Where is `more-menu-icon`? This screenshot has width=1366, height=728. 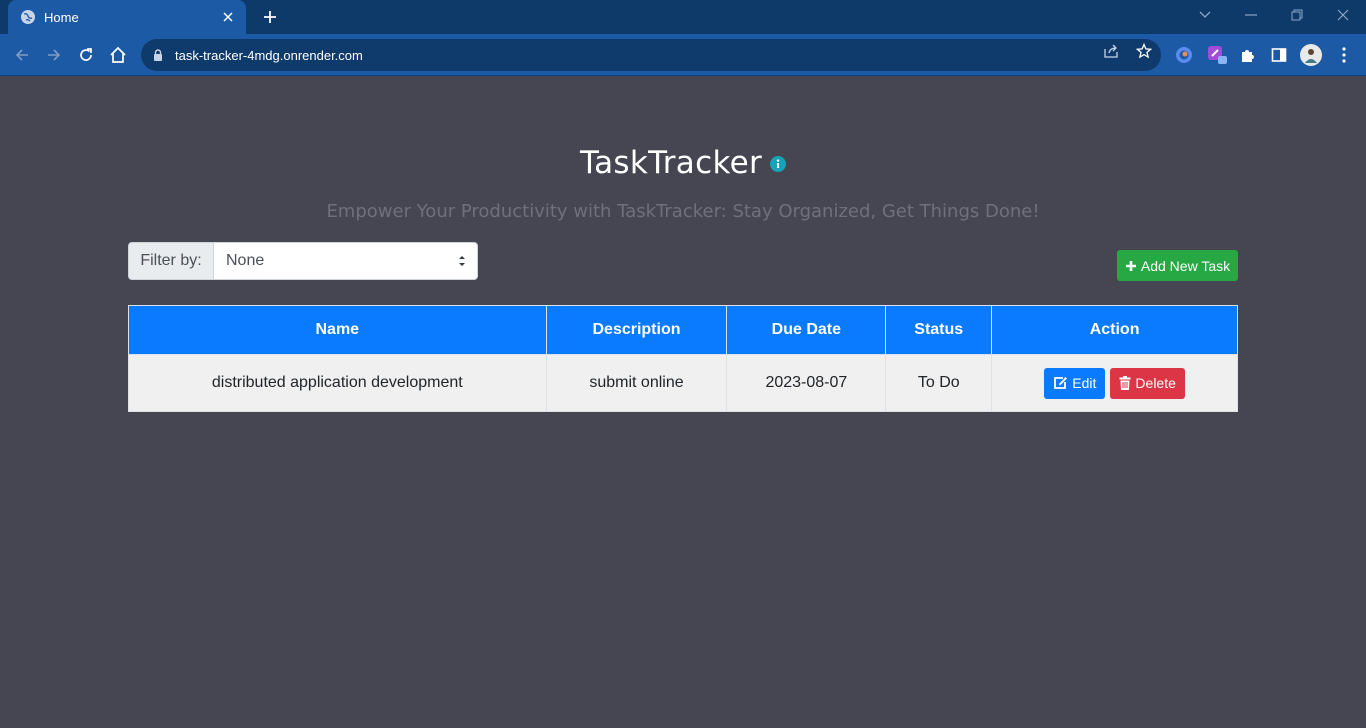 more-menu-icon is located at coordinates (1344, 55).